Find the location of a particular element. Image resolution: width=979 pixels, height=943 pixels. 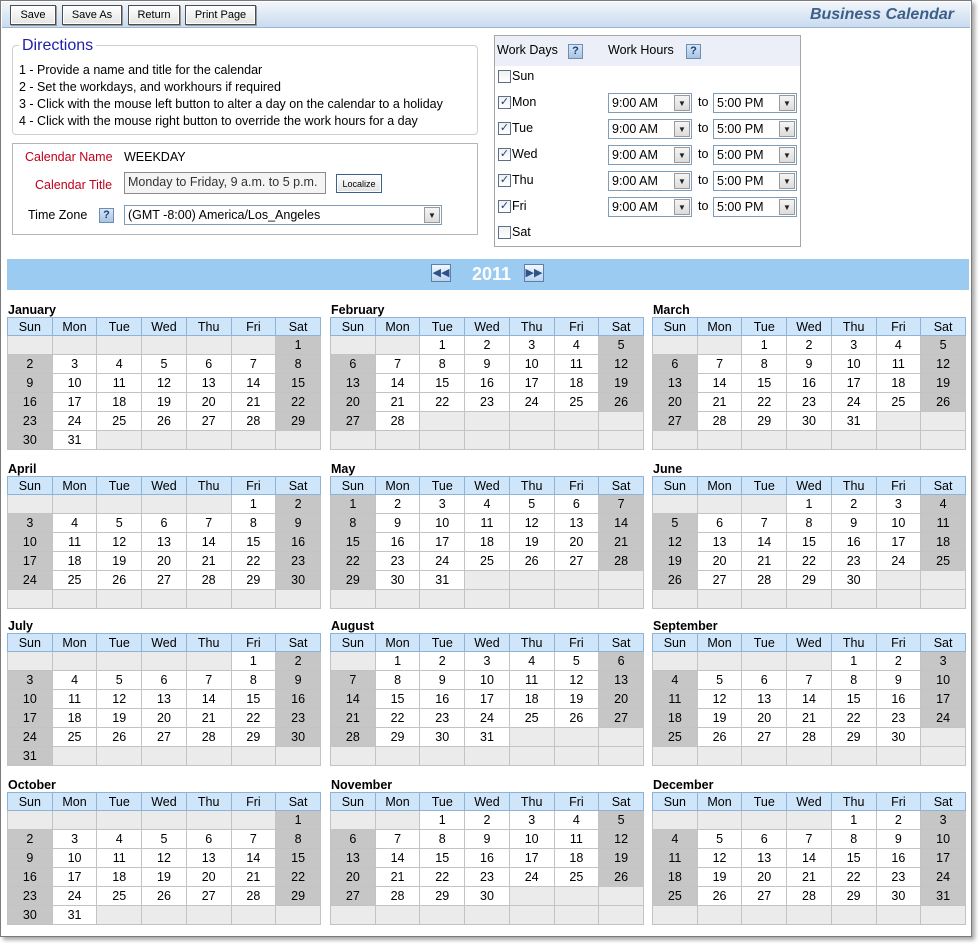

print-page-button: Print Page is located at coordinates (220, 15).